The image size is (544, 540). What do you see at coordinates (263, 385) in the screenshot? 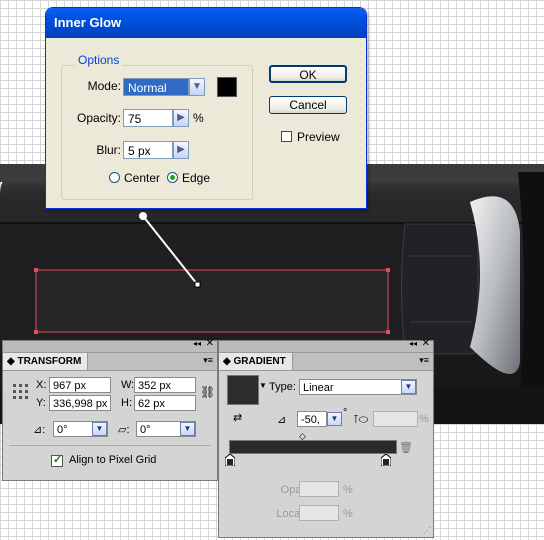
I see `swatch-dropdown-icon: ▼` at bounding box center [263, 385].